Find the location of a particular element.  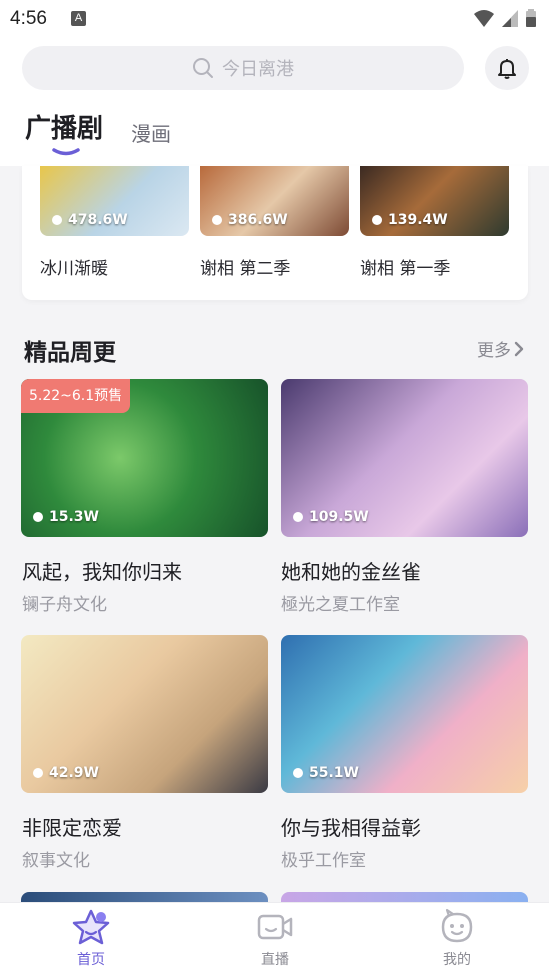

notification-button is located at coordinates (507, 68).